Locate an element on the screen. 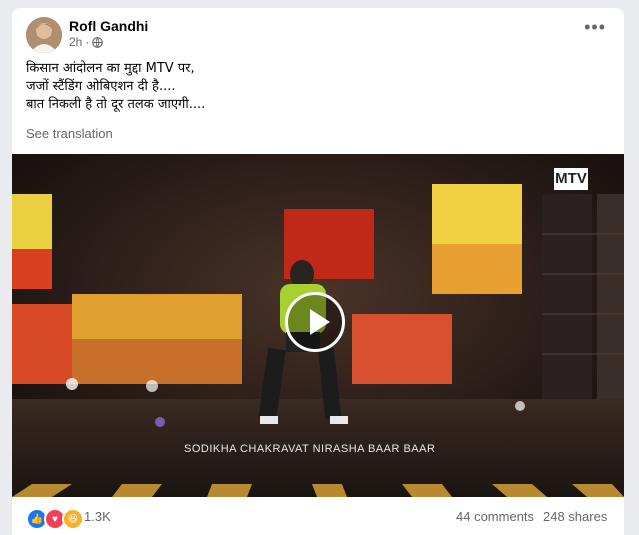  post-meta: 2h · is located at coordinates (86, 42).